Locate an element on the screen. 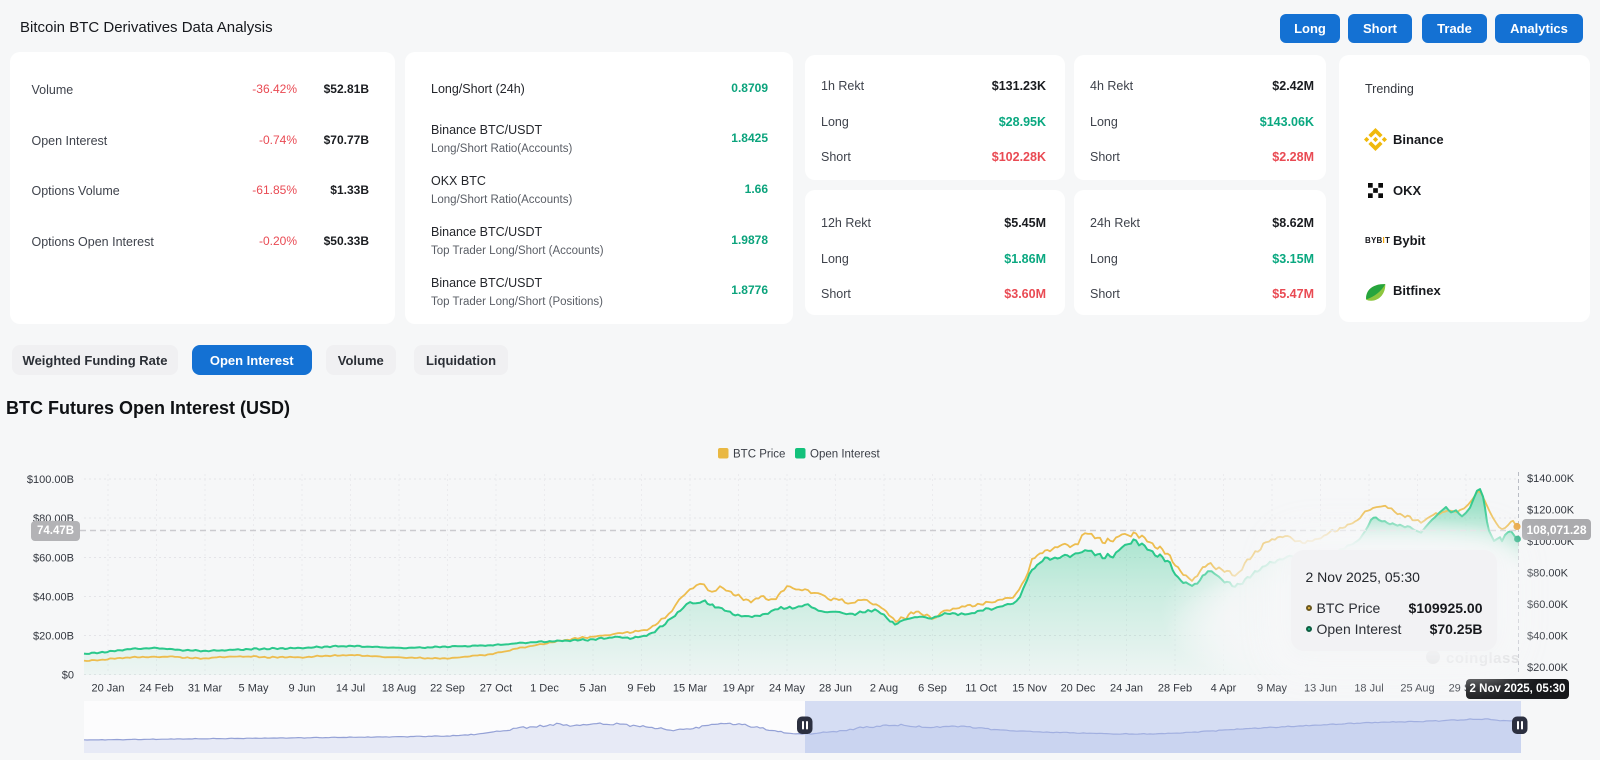  svg-text: 18 Aug is located at coordinates (399, 689).